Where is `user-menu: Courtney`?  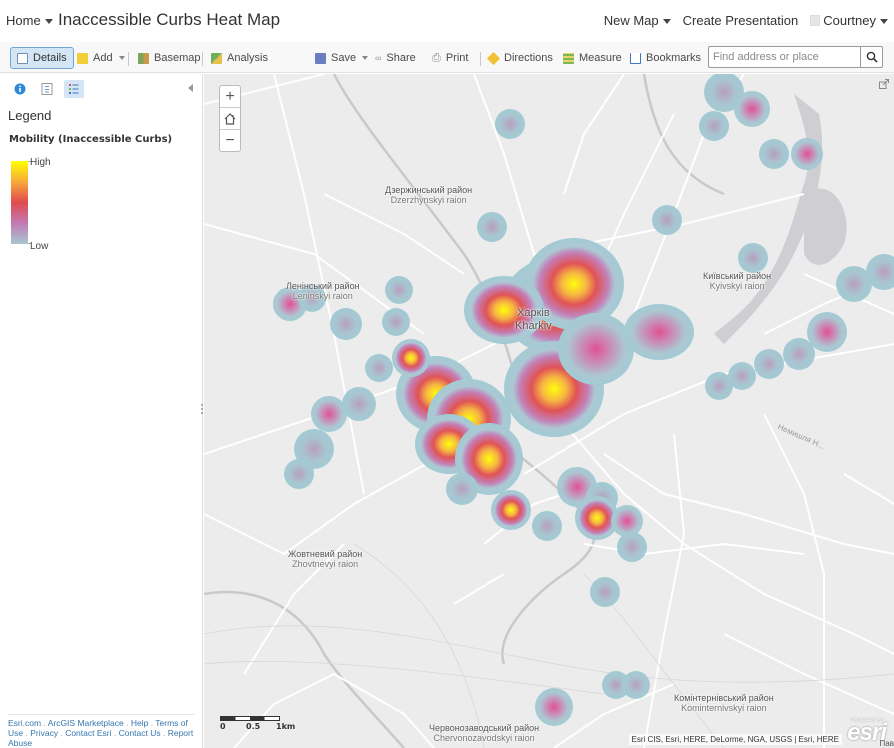
user-menu: Courtney is located at coordinates (849, 20).